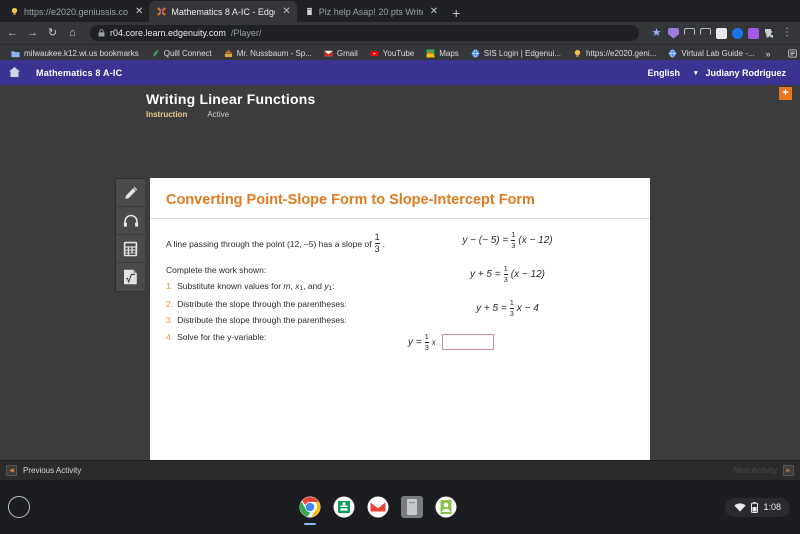 The height and width of the screenshot is (534, 800). What do you see at coordinates (52, 33) in the screenshot?
I see `reload-icon: ↻` at bounding box center [52, 33].